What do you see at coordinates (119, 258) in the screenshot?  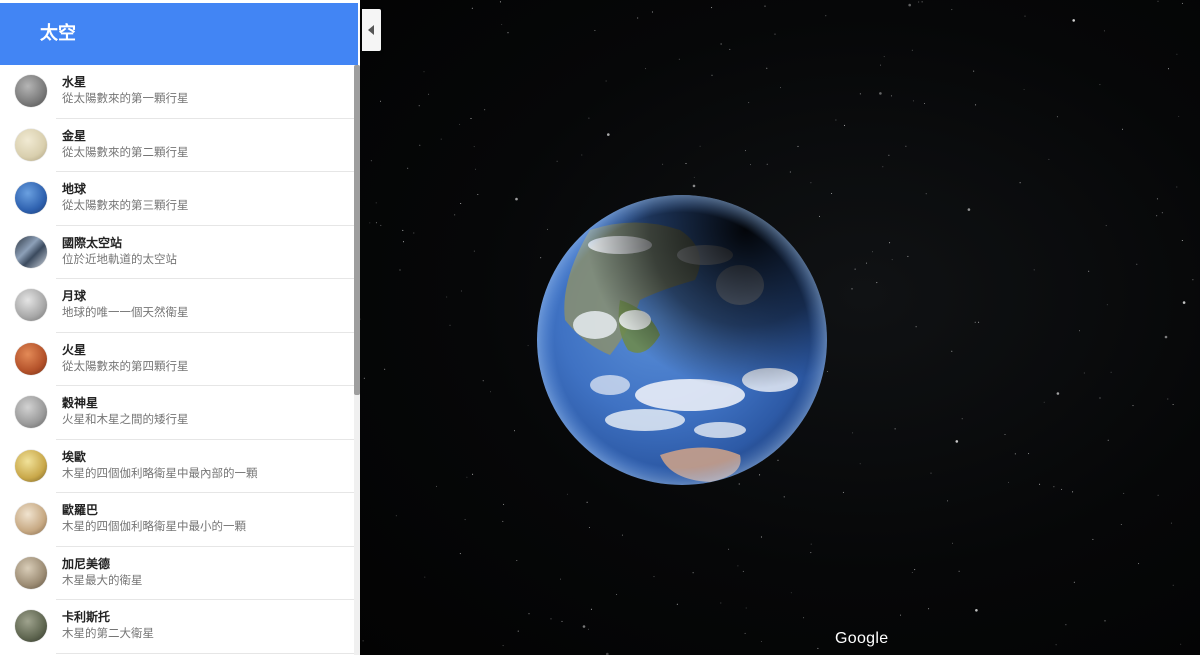 I see `list-item-description: 位於近地軌道的太空站` at bounding box center [119, 258].